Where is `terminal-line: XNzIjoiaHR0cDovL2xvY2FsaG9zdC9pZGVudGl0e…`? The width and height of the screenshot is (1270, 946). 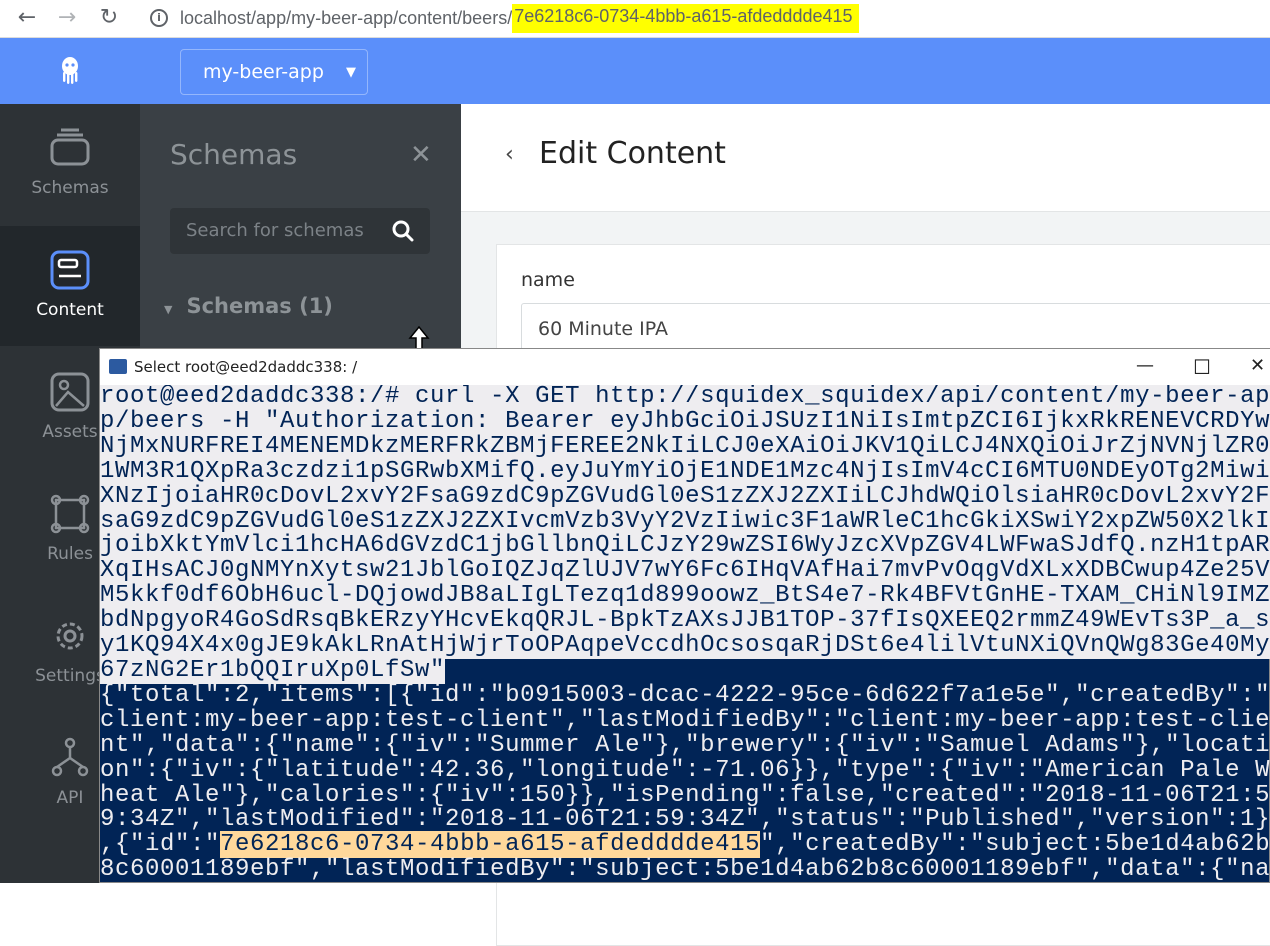 terminal-line: XNzIjoiaHR0cDovL2xvY2FsaG9zdC9pZGVudGl0e… is located at coordinates (685, 496).